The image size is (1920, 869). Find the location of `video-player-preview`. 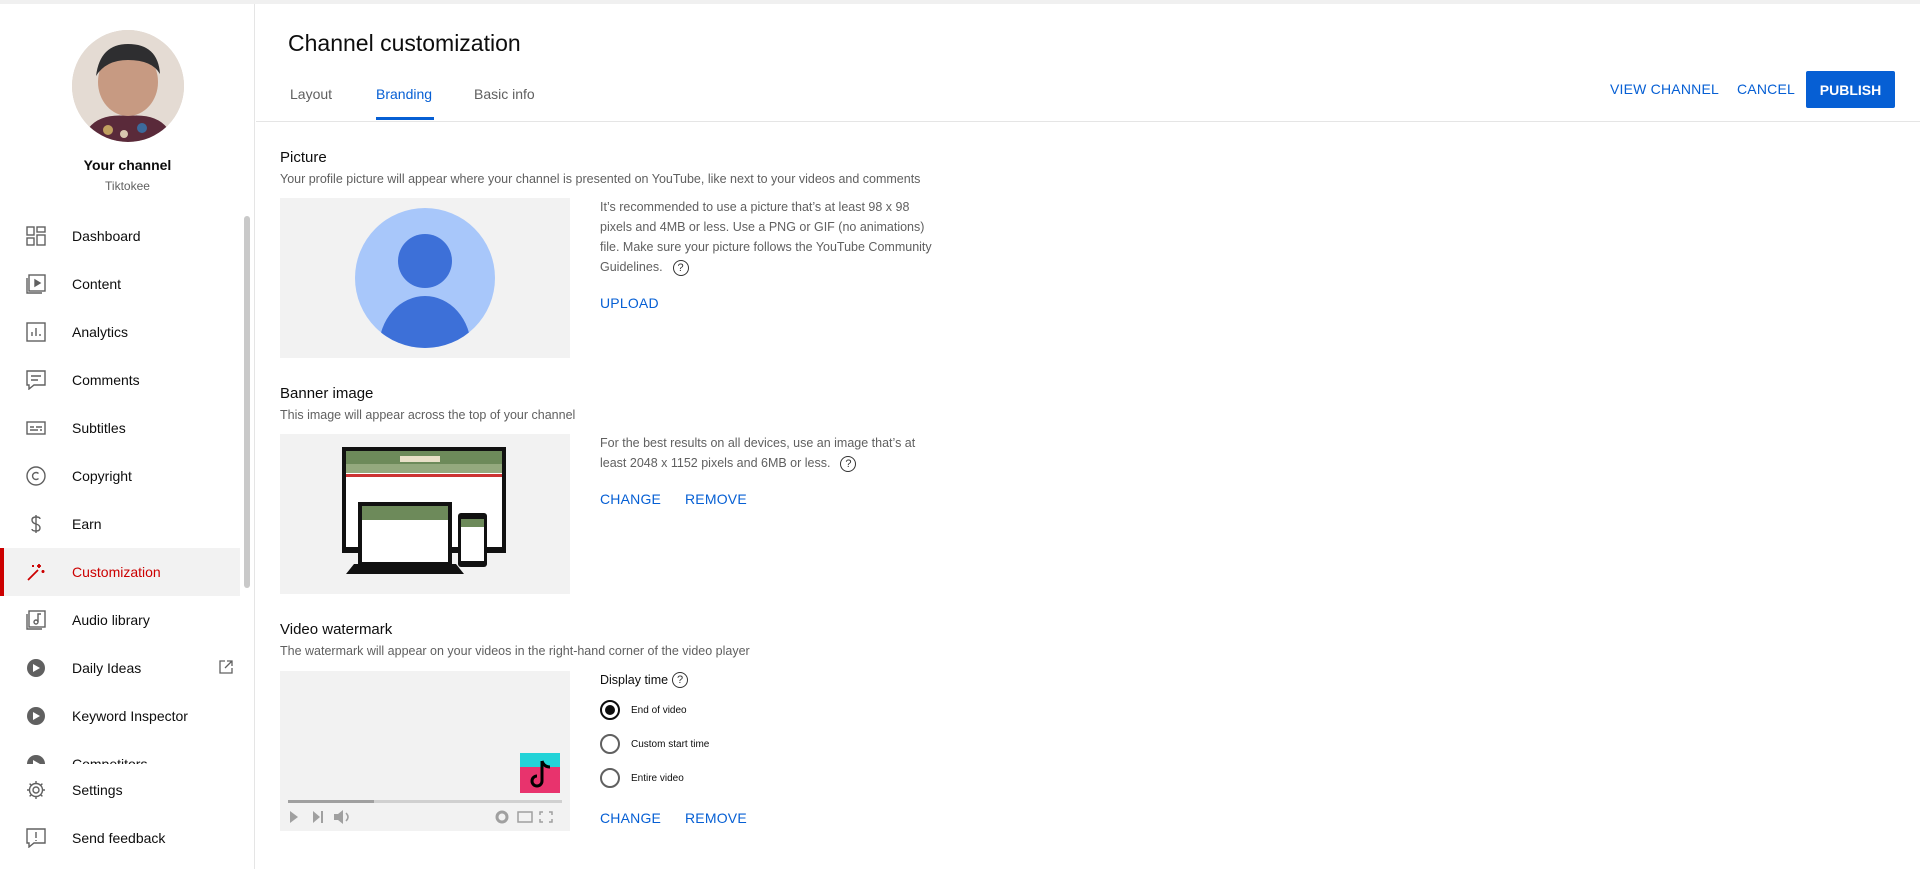

video-player-preview is located at coordinates (425, 788).